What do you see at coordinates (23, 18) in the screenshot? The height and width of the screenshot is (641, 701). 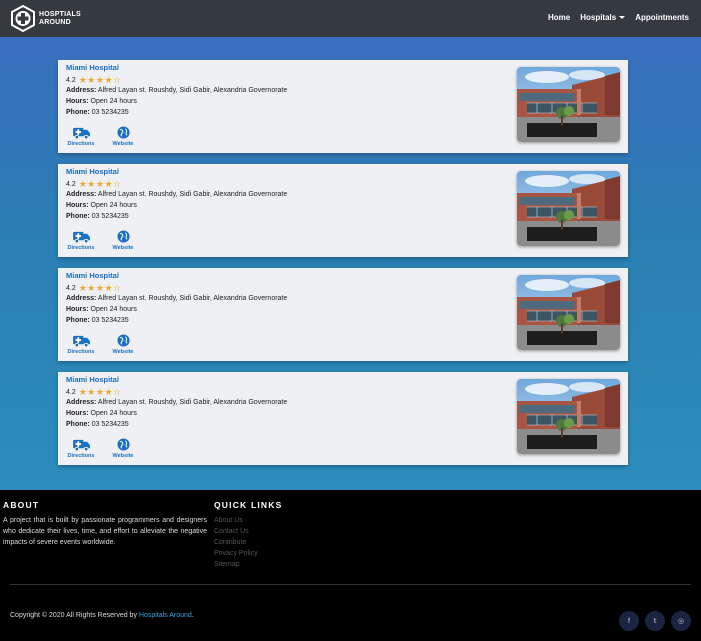 I see `hospital-cross-logo-icon` at bounding box center [23, 18].